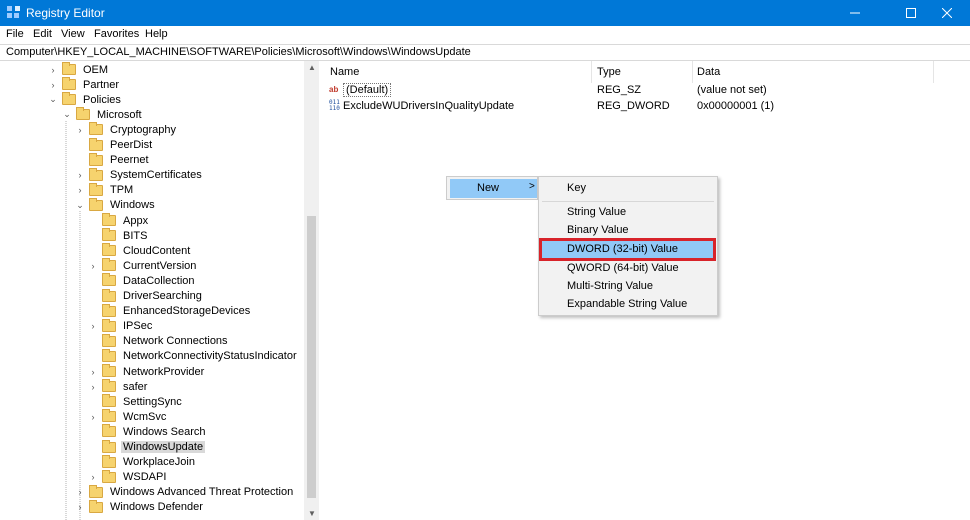 Image resolution: width=970 pixels, height=520 pixels. What do you see at coordinates (344, 72) in the screenshot?
I see `column-header-name: Name` at bounding box center [344, 72].